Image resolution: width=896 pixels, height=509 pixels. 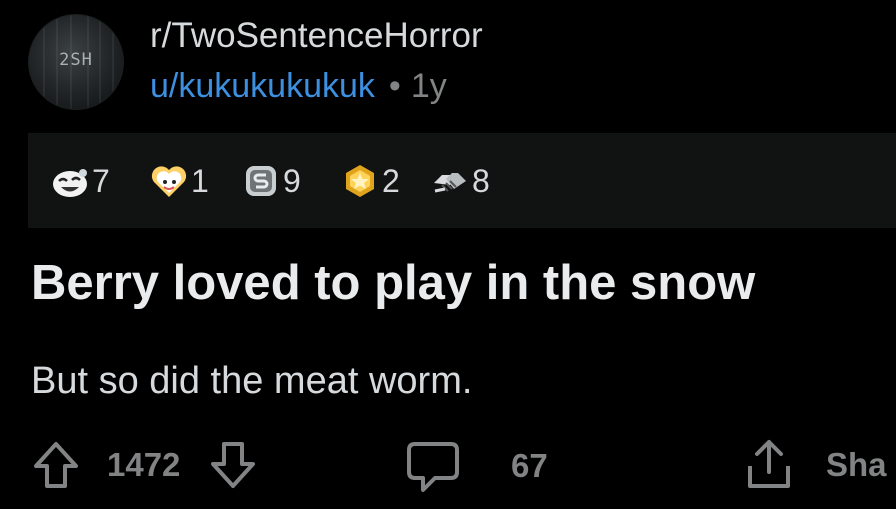 What do you see at coordinates (428, 86) in the screenshot?
I see `post-age: 1y` at bounding box center [428, 86].